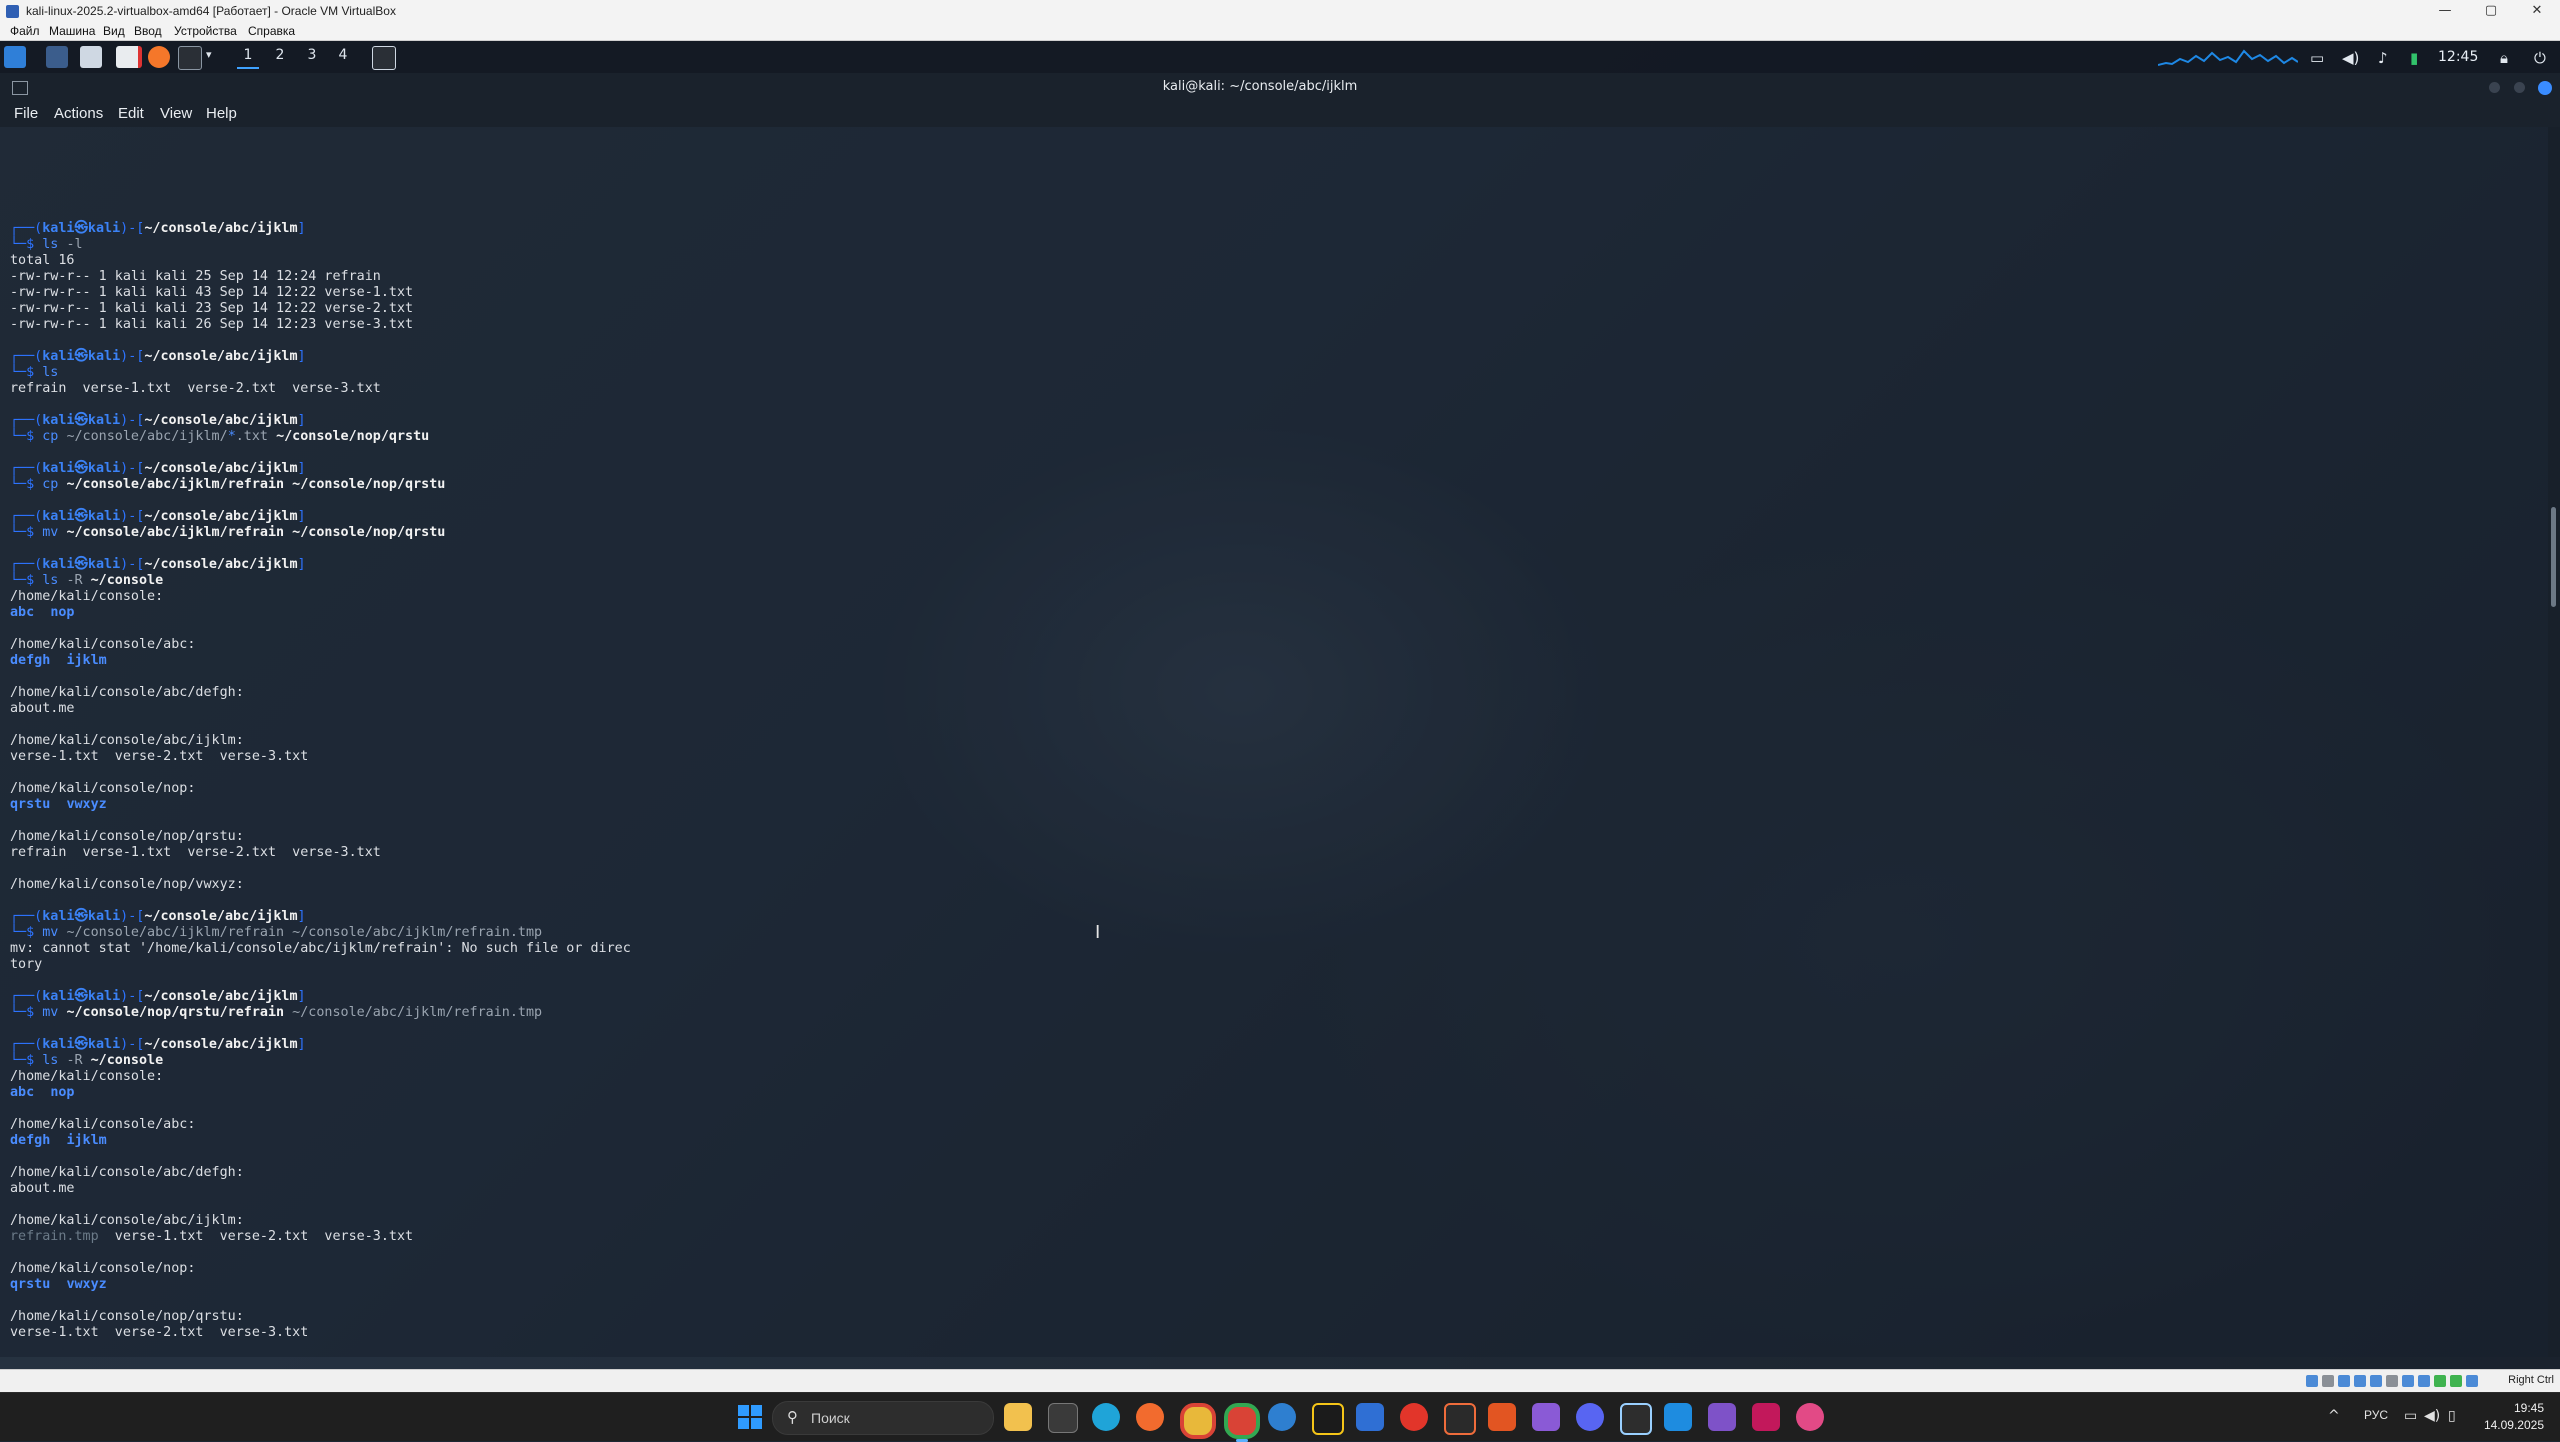  Describe the element at coordinates (384, 58) in the screenshot. I see `terminal-window-button` at that location.